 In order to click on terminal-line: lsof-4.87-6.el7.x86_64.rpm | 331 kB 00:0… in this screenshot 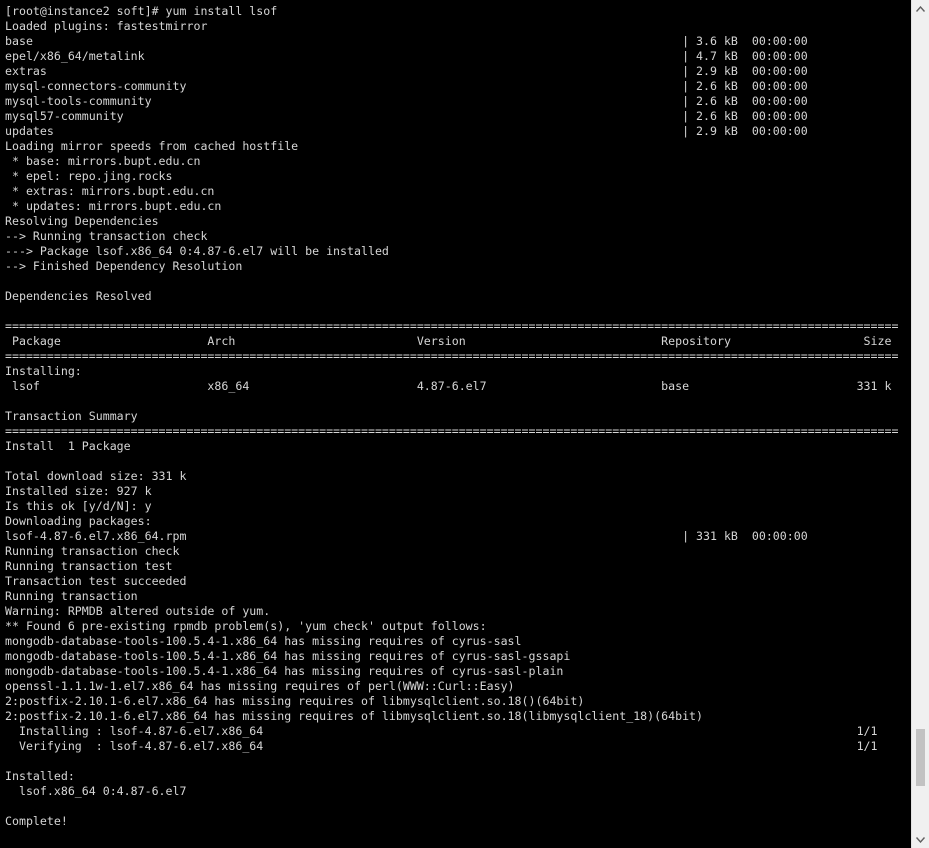, I will do `click(406, 536)`.